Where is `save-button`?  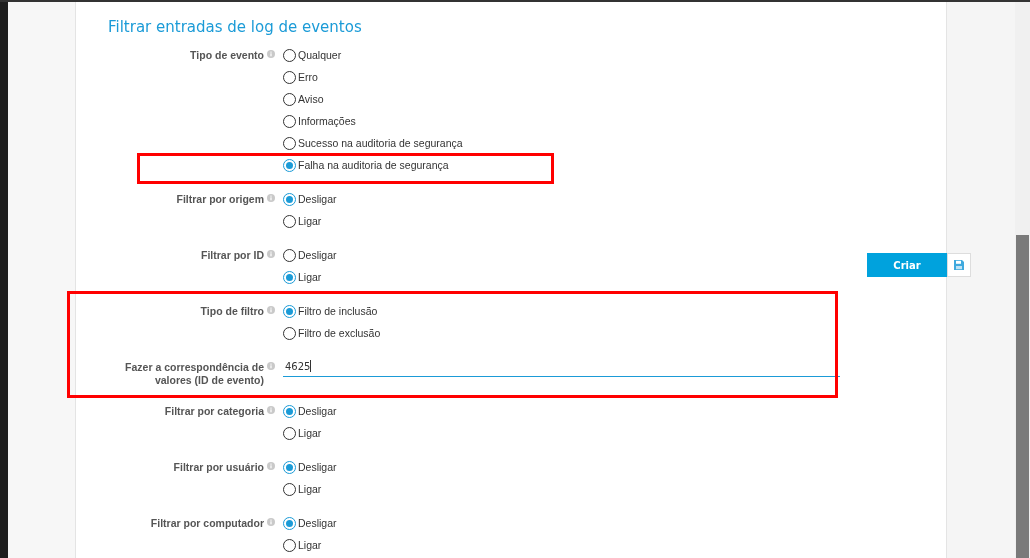
save-button is located at coordinates (959, 265).